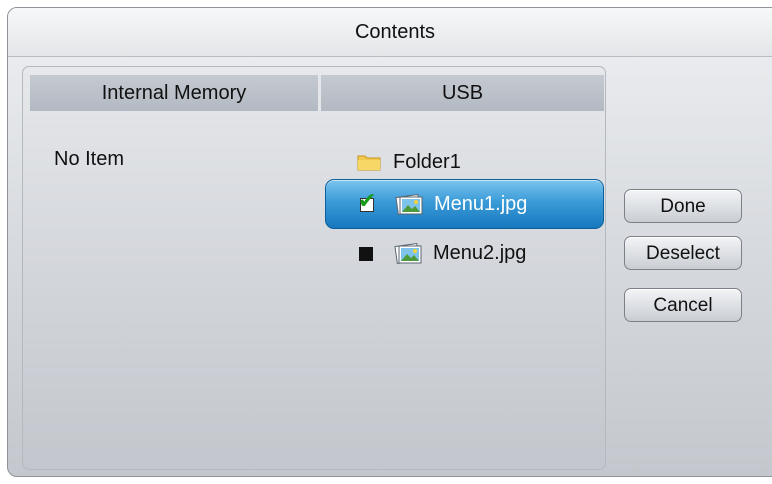 The width and height of the screenshot is (772, 484). What do you see at coordinates (683, 305) in the screenshot?
I see `cancel-button: Cancel` at bounding box center [683, 305].